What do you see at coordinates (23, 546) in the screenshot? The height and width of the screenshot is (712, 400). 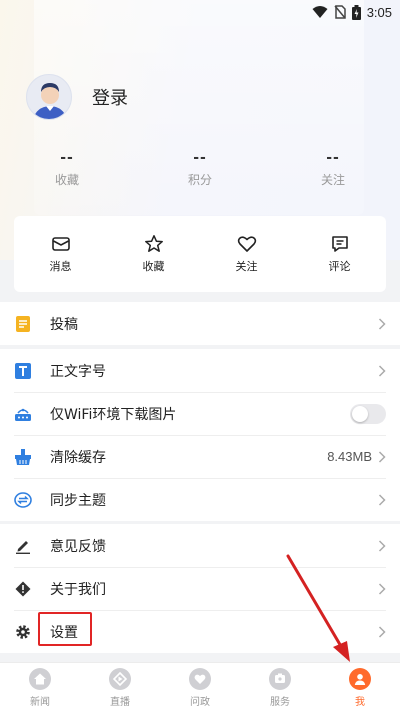 I see `pencil-icon` at bounding box center [23, 546].